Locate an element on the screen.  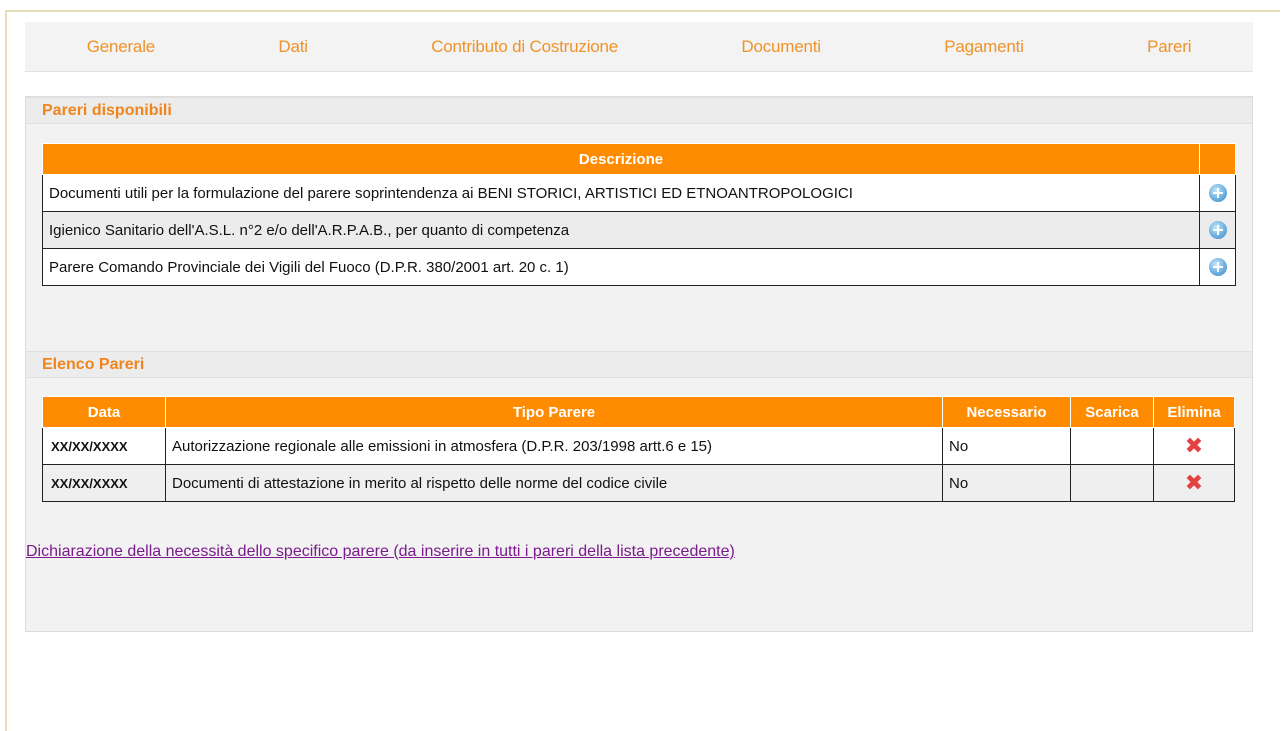
column-header-scarica: Scarica is located at coordinates (1112, 412).